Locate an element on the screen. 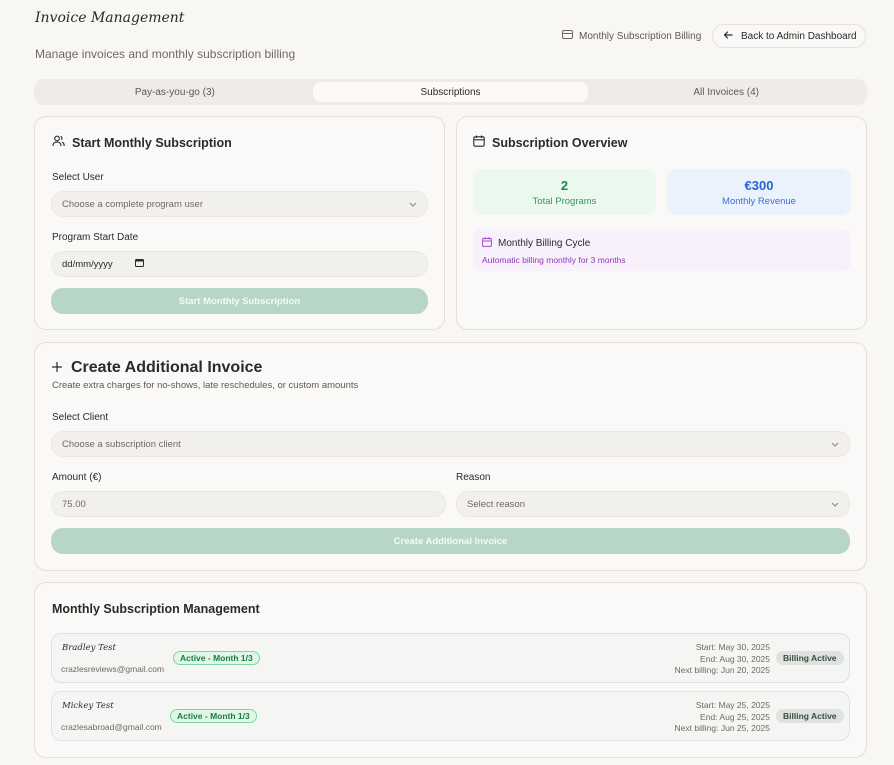  start-subscription-title-text: Start Monthly Subscription is located at coordinates (152, 142).